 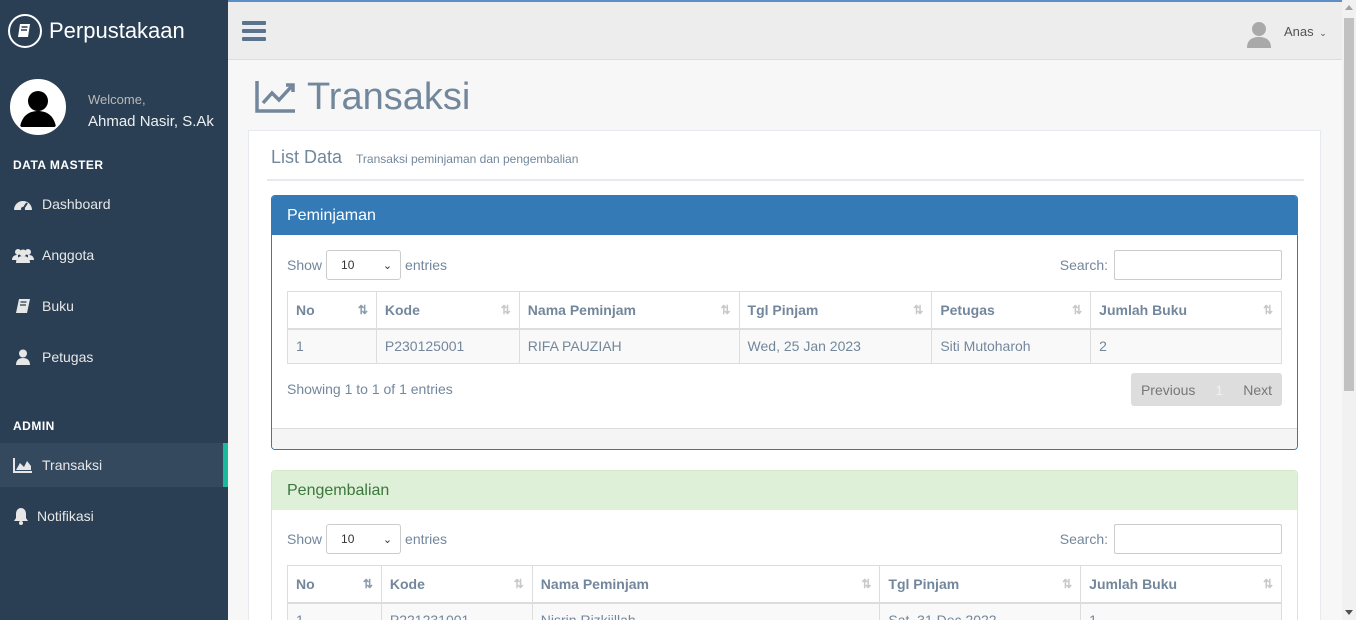 I want to click on area-chart-icon, so click(x=23, y=465).